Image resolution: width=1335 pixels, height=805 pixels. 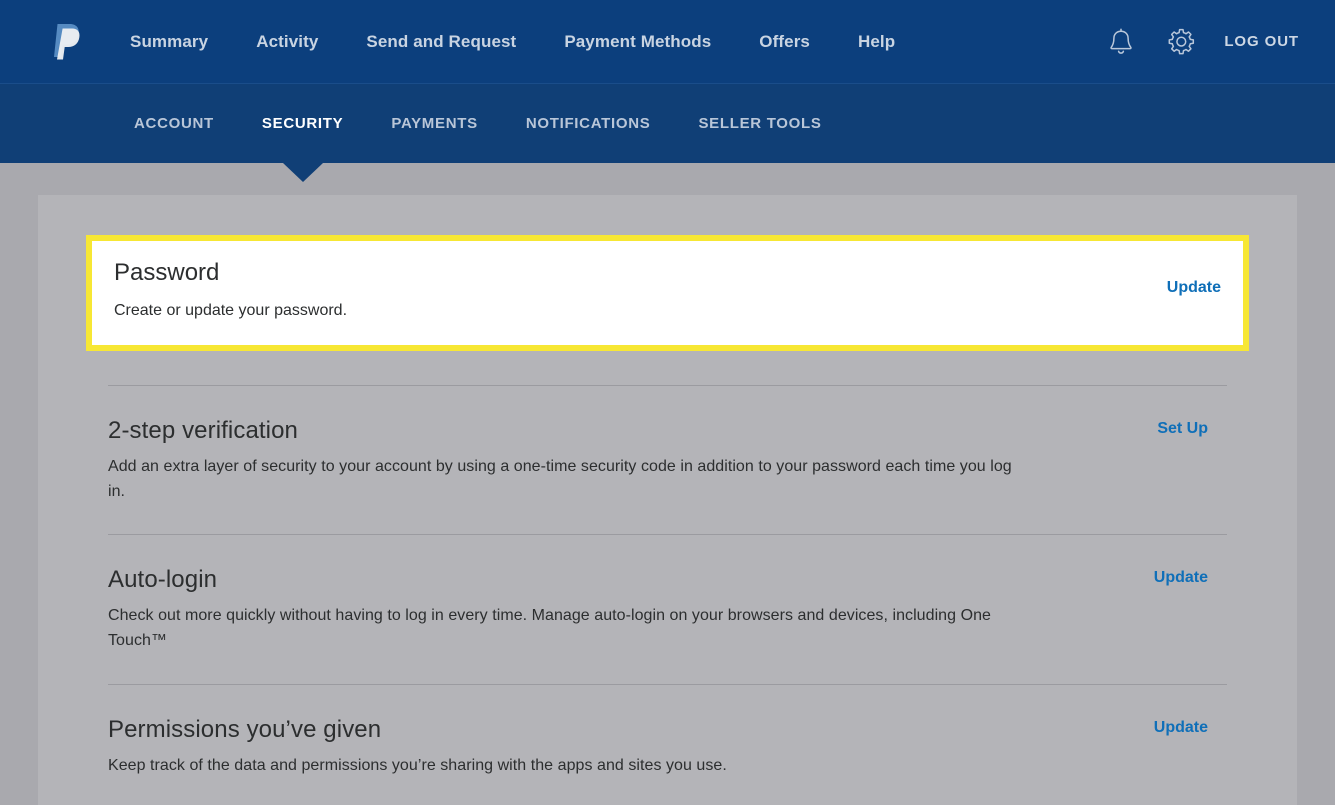 What do you see at coordinates (1133, 576) in the screenshot?
I see `auto-login-action-column: Update` at bounding box center [1133, 576].